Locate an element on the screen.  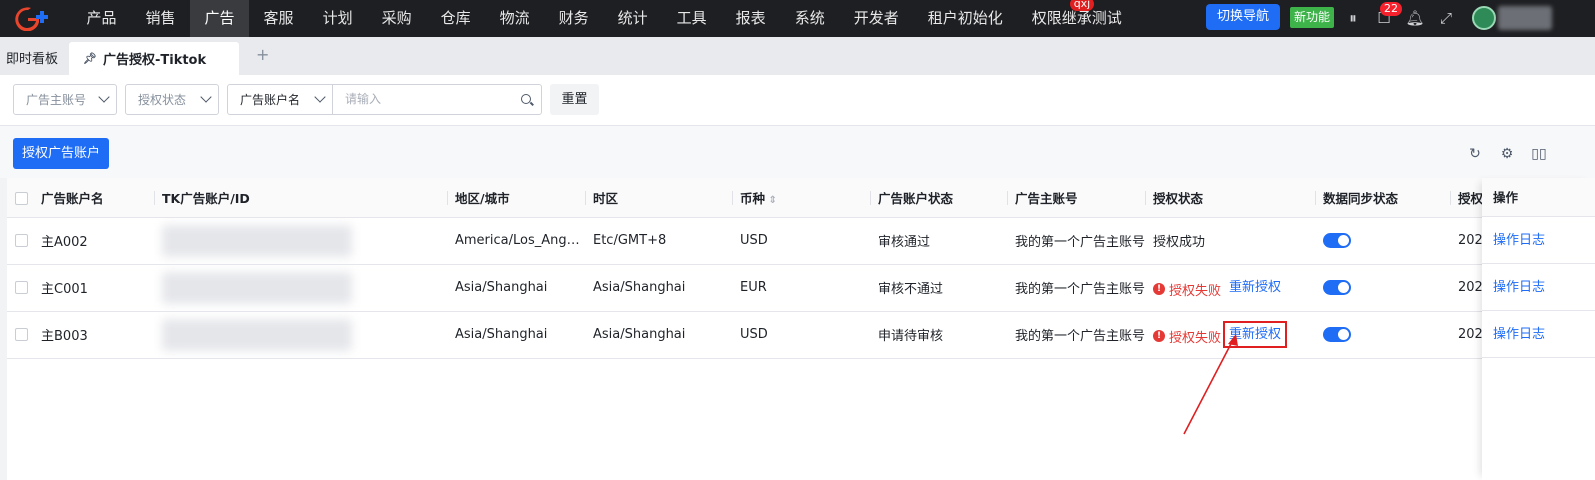
nav-item: 工具 is located at coordinates (691, 18).